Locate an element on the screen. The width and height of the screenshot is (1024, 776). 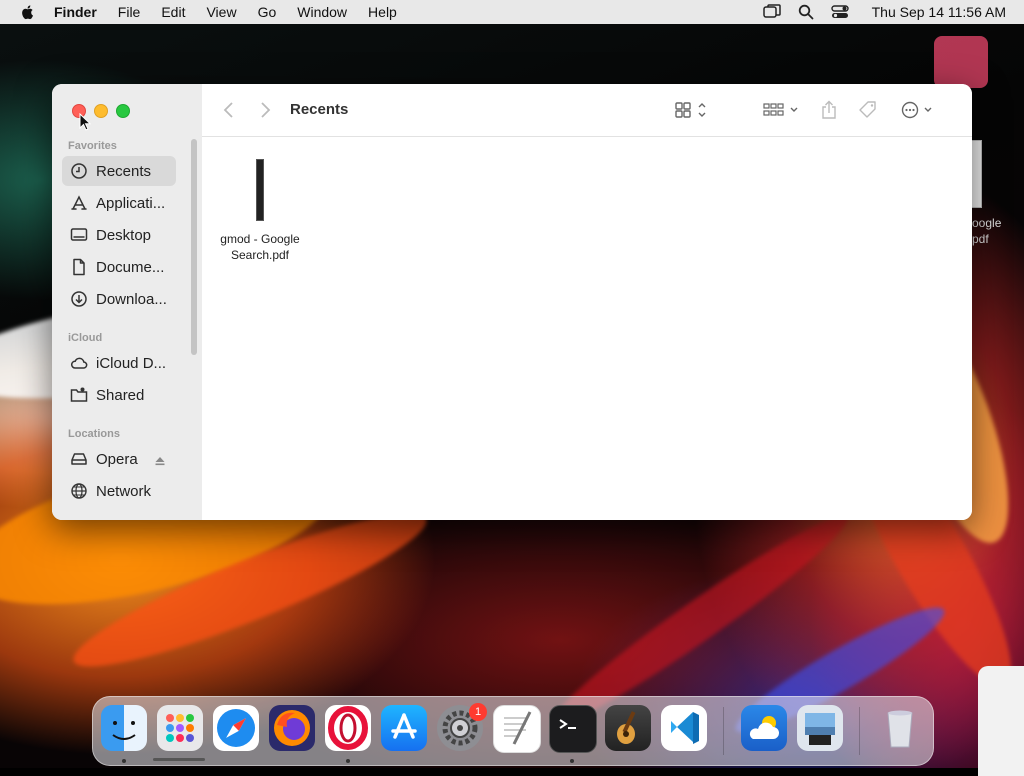
sidebar-item-label: Shared is located at coordinates (120, 395).